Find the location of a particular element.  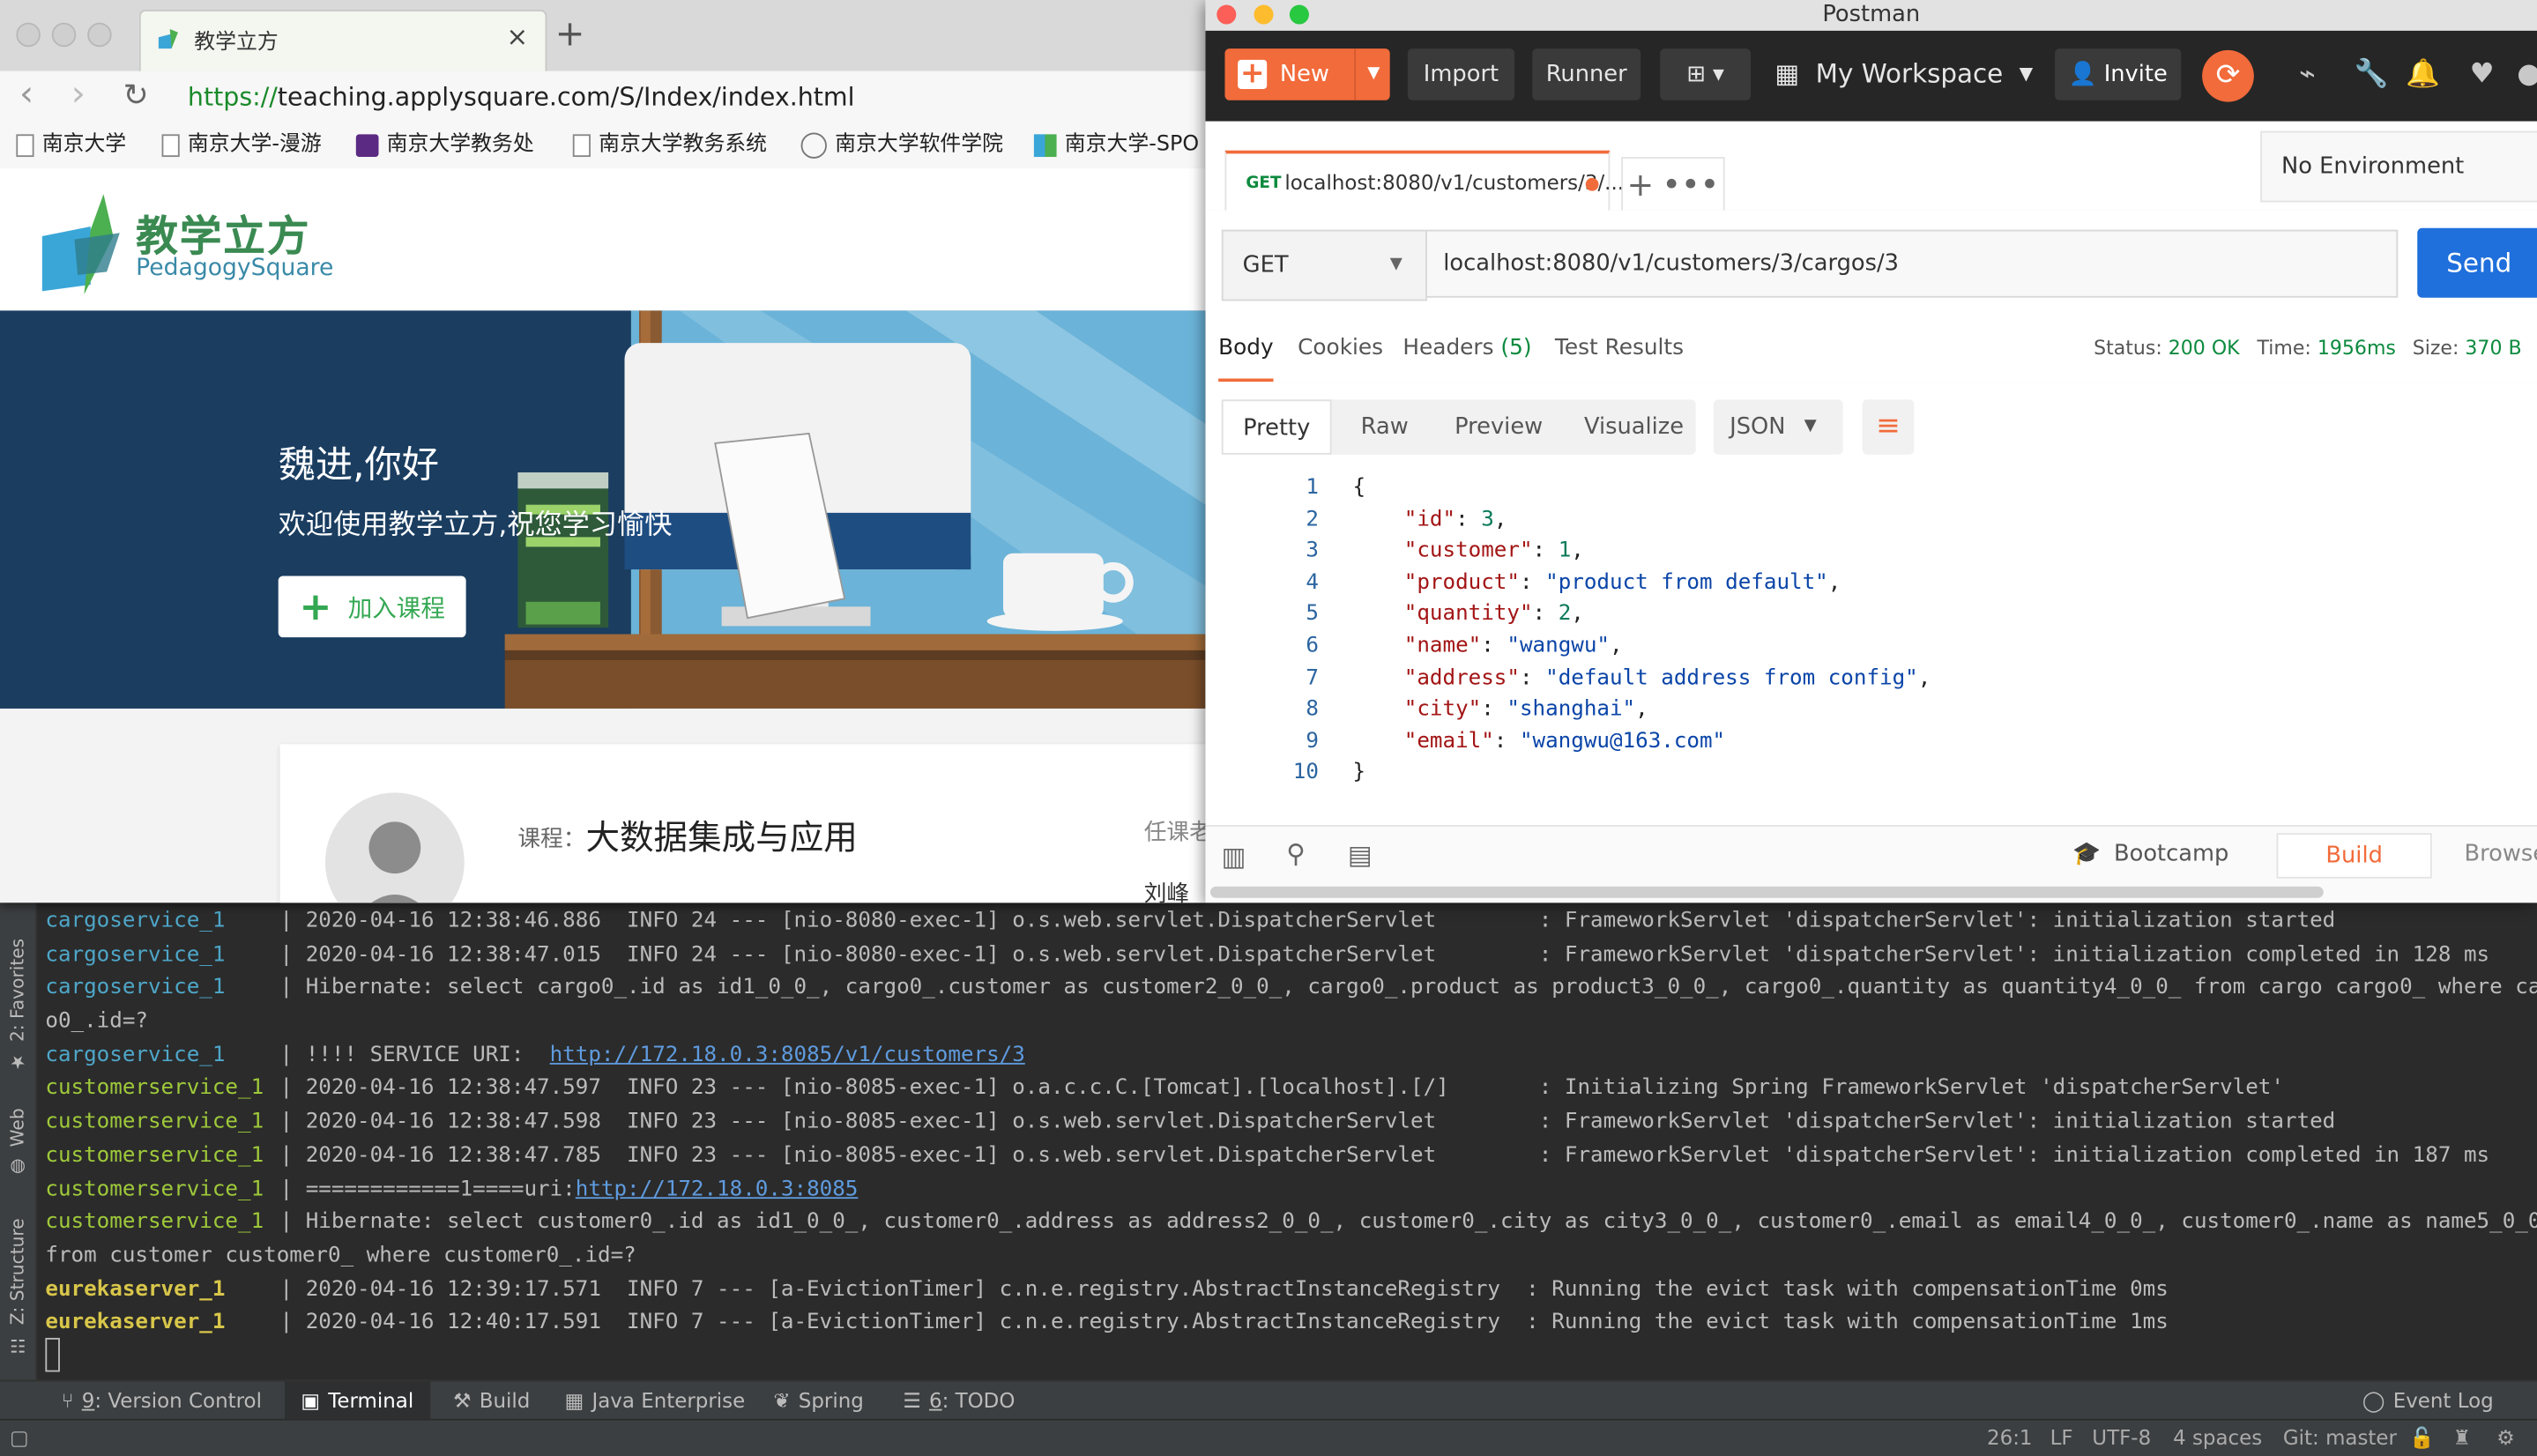

java-enterprise-tab: ▦ Java Enterprise is located at coordinates (655, 1401).